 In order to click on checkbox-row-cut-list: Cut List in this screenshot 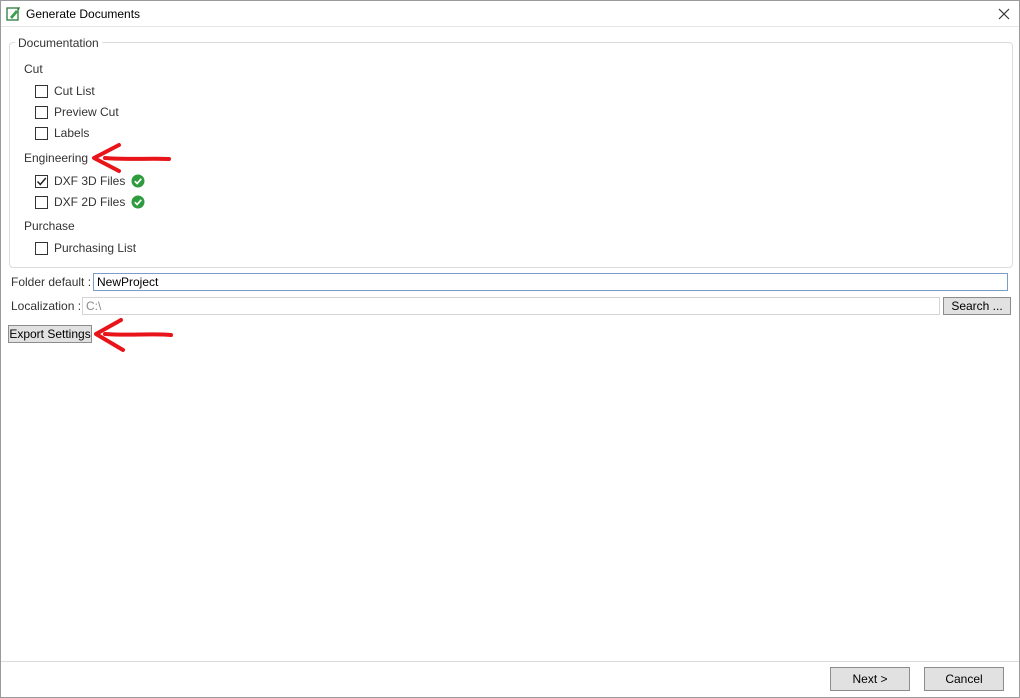, I will do `click(65, 91)`.